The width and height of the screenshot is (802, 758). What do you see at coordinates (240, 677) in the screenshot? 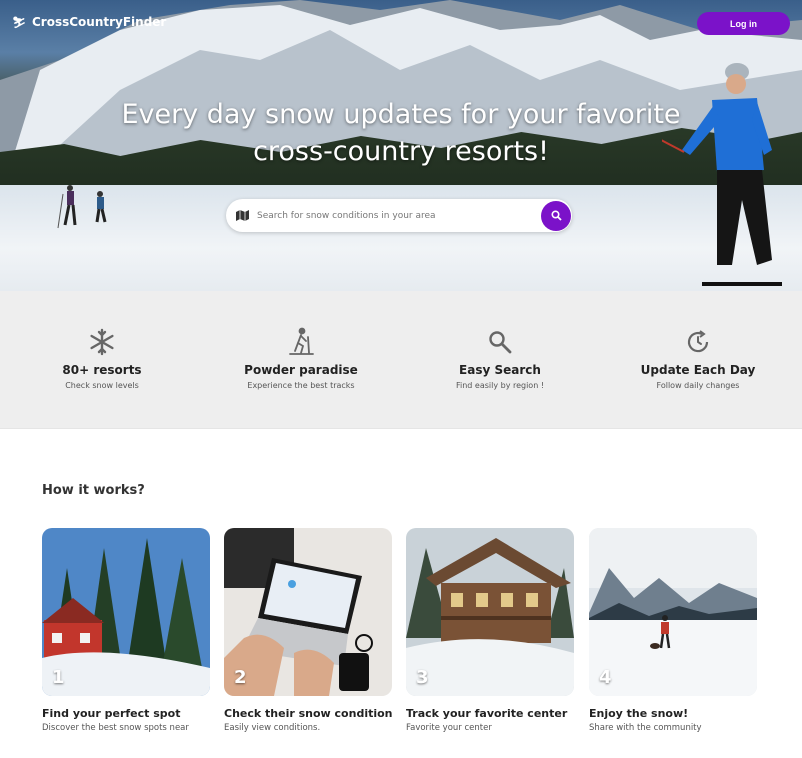
I see `step-number: 2` at bounding box center [240, 677].